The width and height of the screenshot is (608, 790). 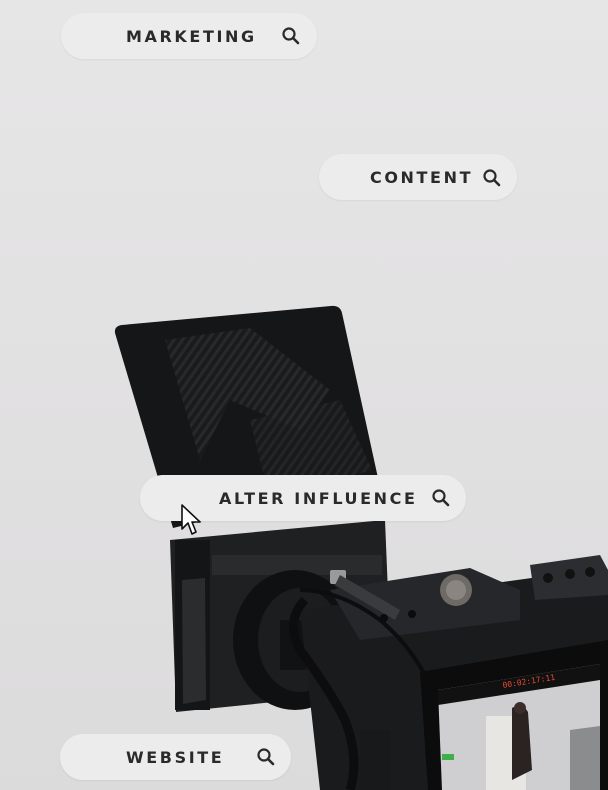 What do you see at coordinates (191, 36) in the screenshot?
I see `marketing-label: MARKETING` at bounding box center [191, 36].